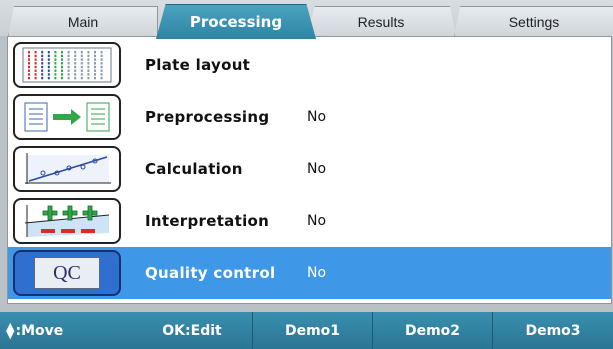  I want to click on move-hint: ▲ ▼ :Move, so click(66, 330).